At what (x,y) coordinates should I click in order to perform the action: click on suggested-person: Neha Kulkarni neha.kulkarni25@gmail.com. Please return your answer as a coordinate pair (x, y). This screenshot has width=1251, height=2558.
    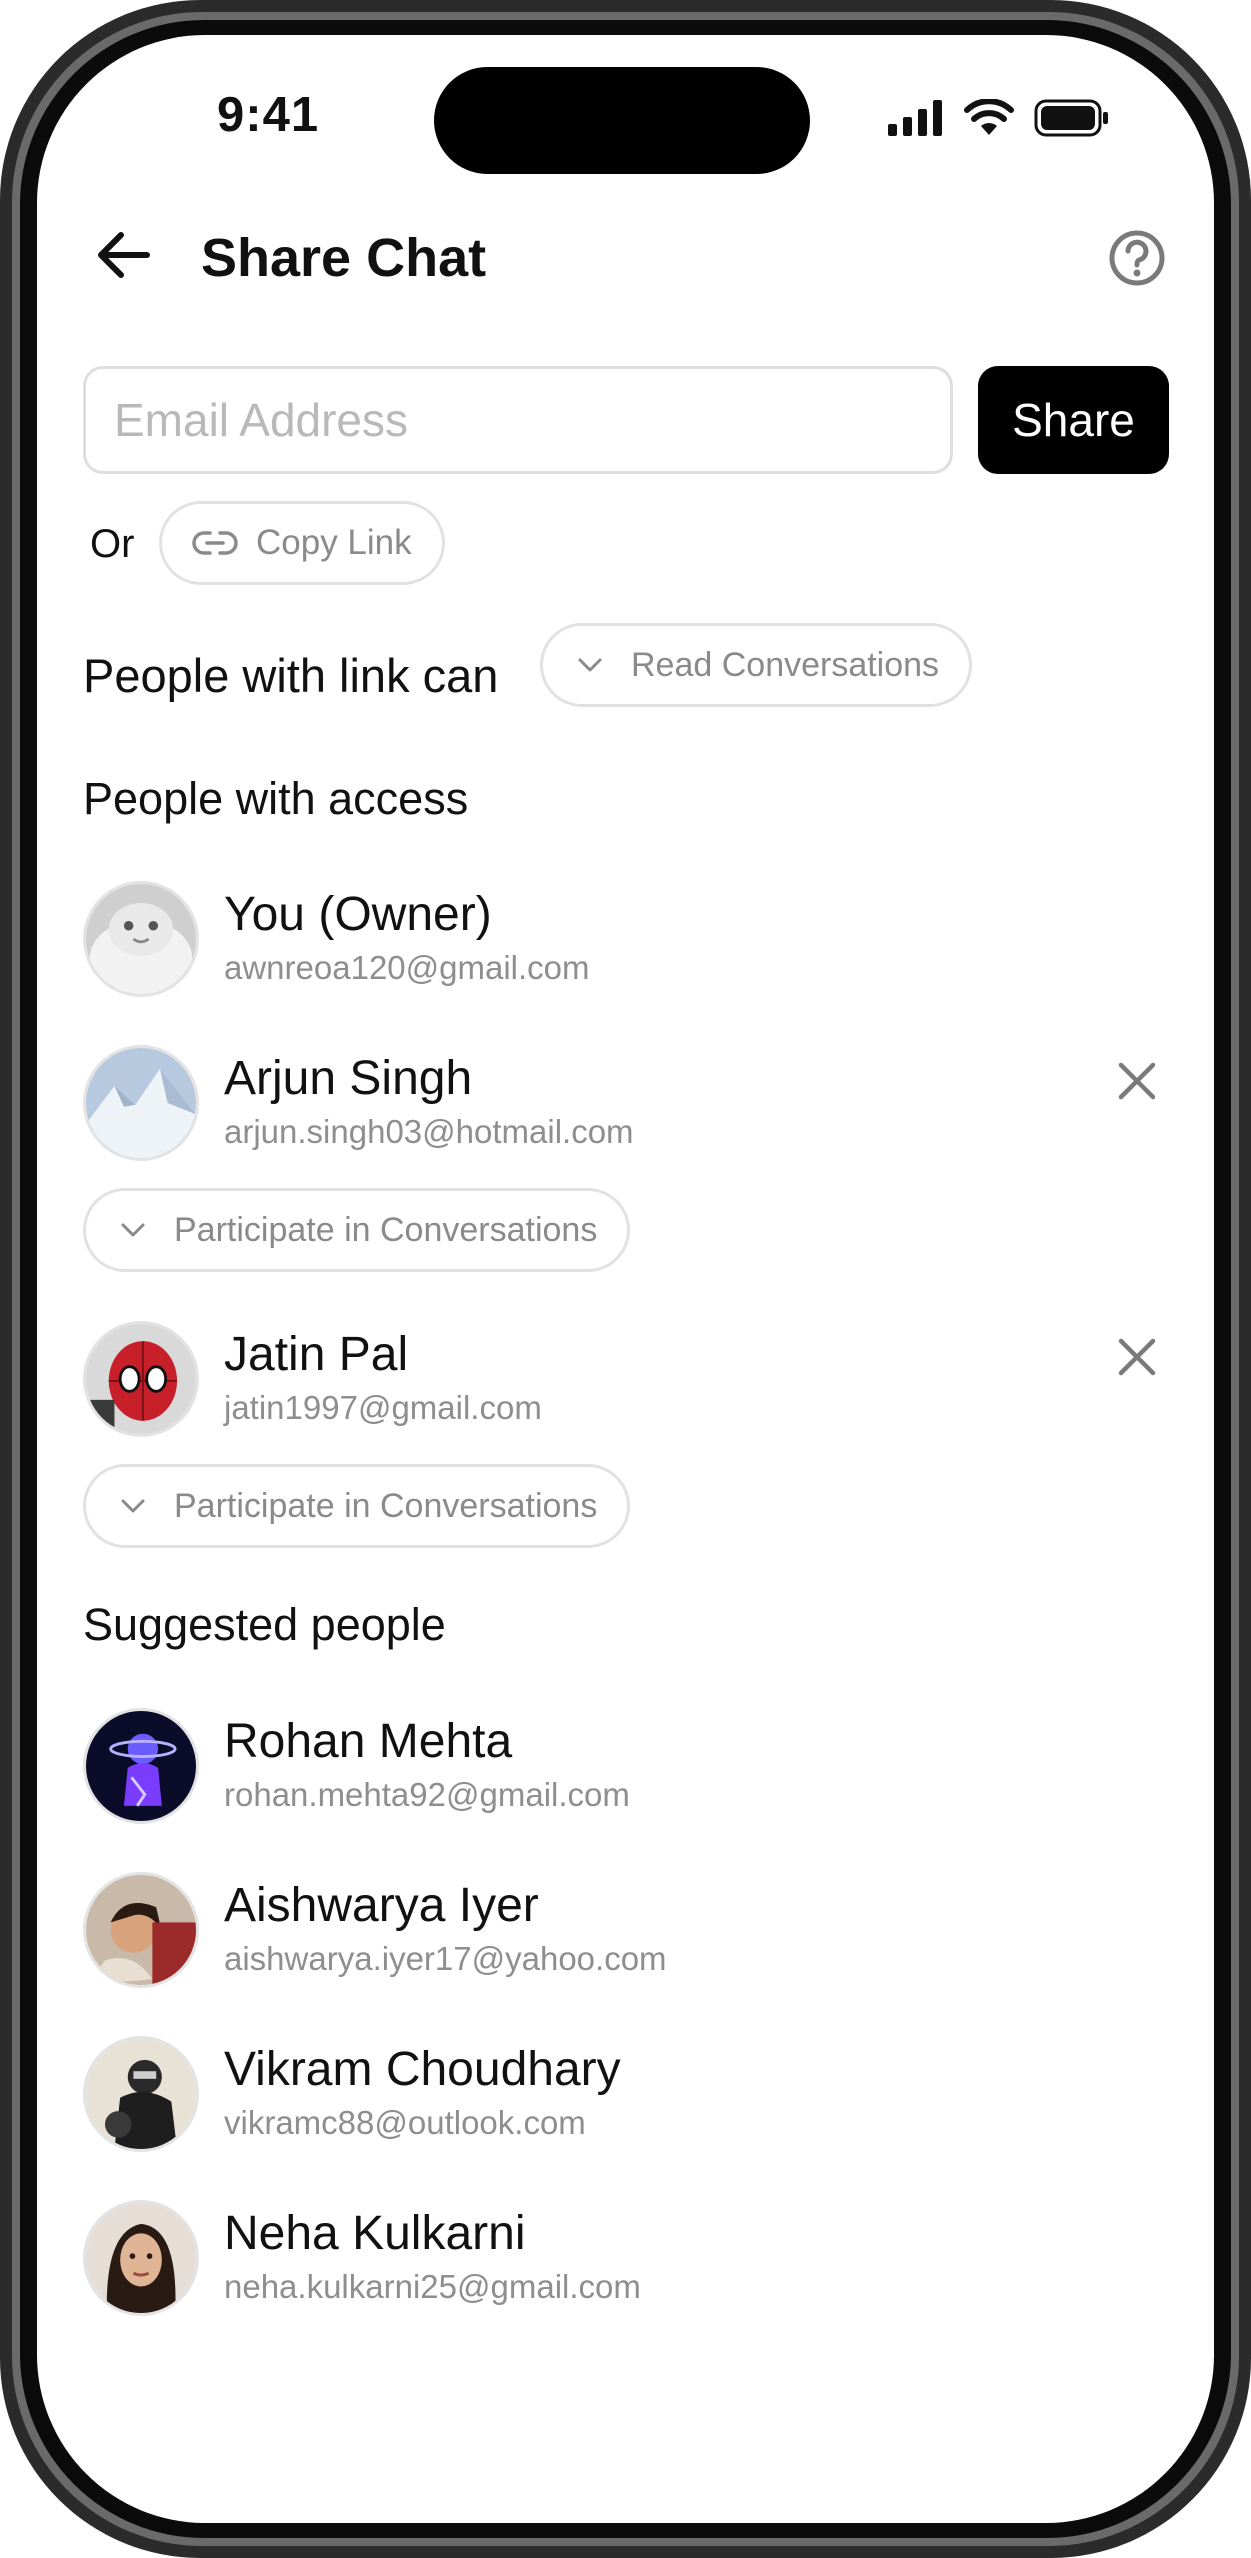
    Looking at the image, I should click on (628, 2260).